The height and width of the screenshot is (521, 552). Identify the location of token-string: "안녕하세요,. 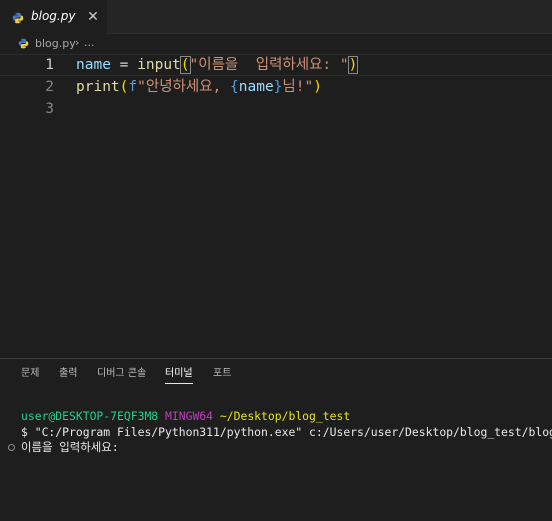
(184, 87).